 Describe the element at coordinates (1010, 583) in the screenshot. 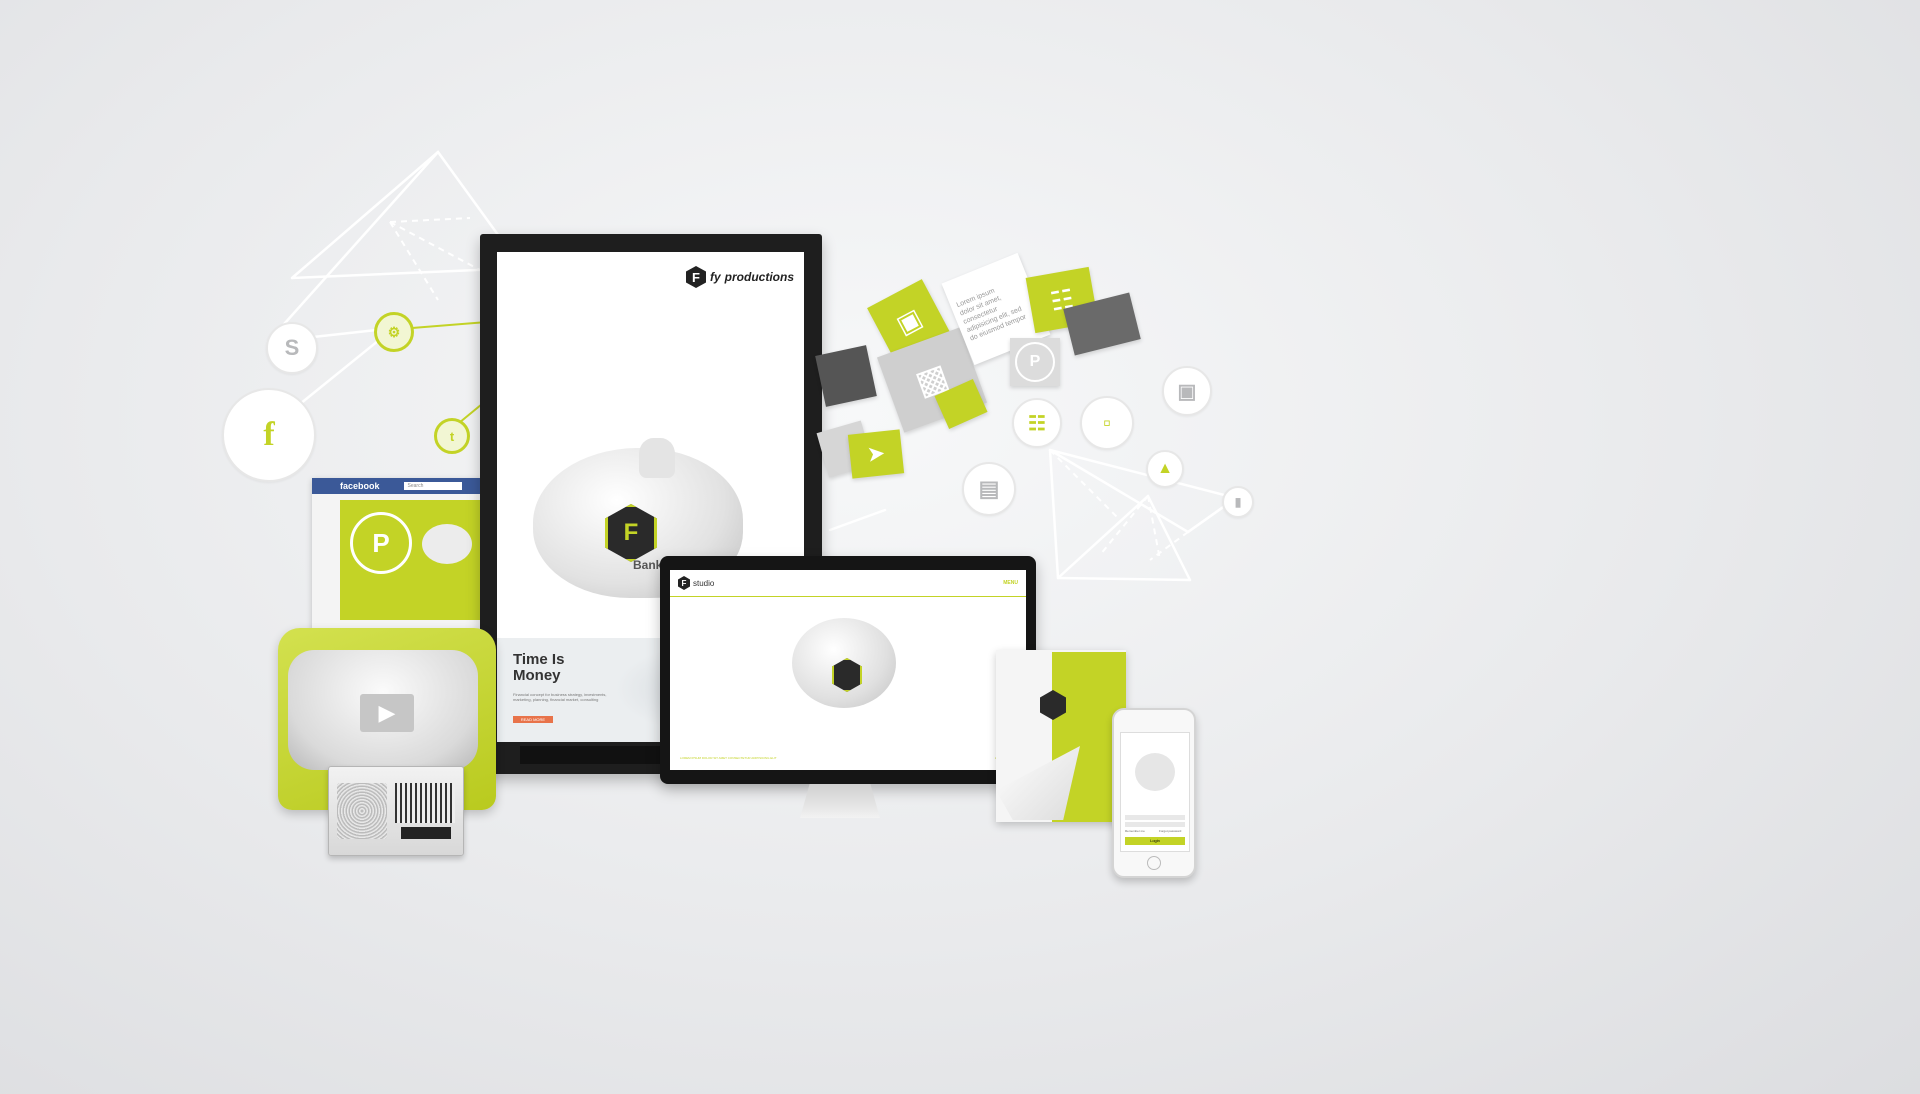

I see `imac-menu-button: MENU` at that location.